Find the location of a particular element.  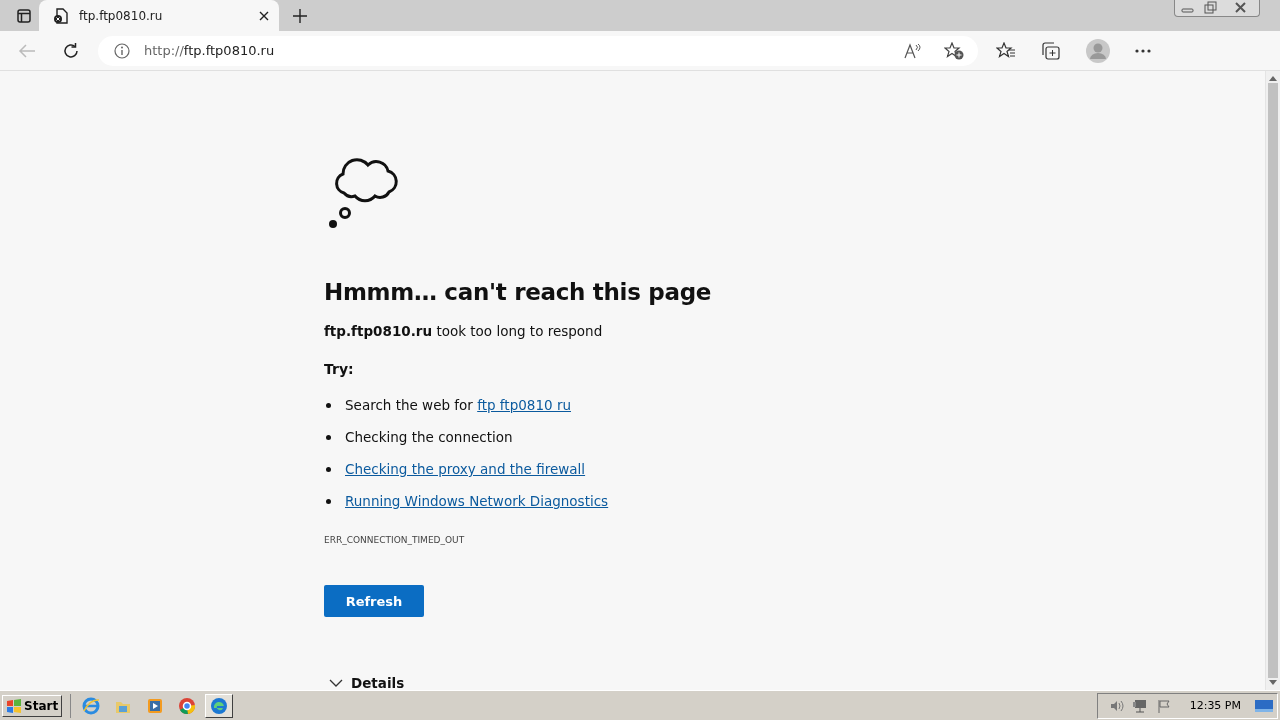

scrollbar is located at coordinates (1272, 380).